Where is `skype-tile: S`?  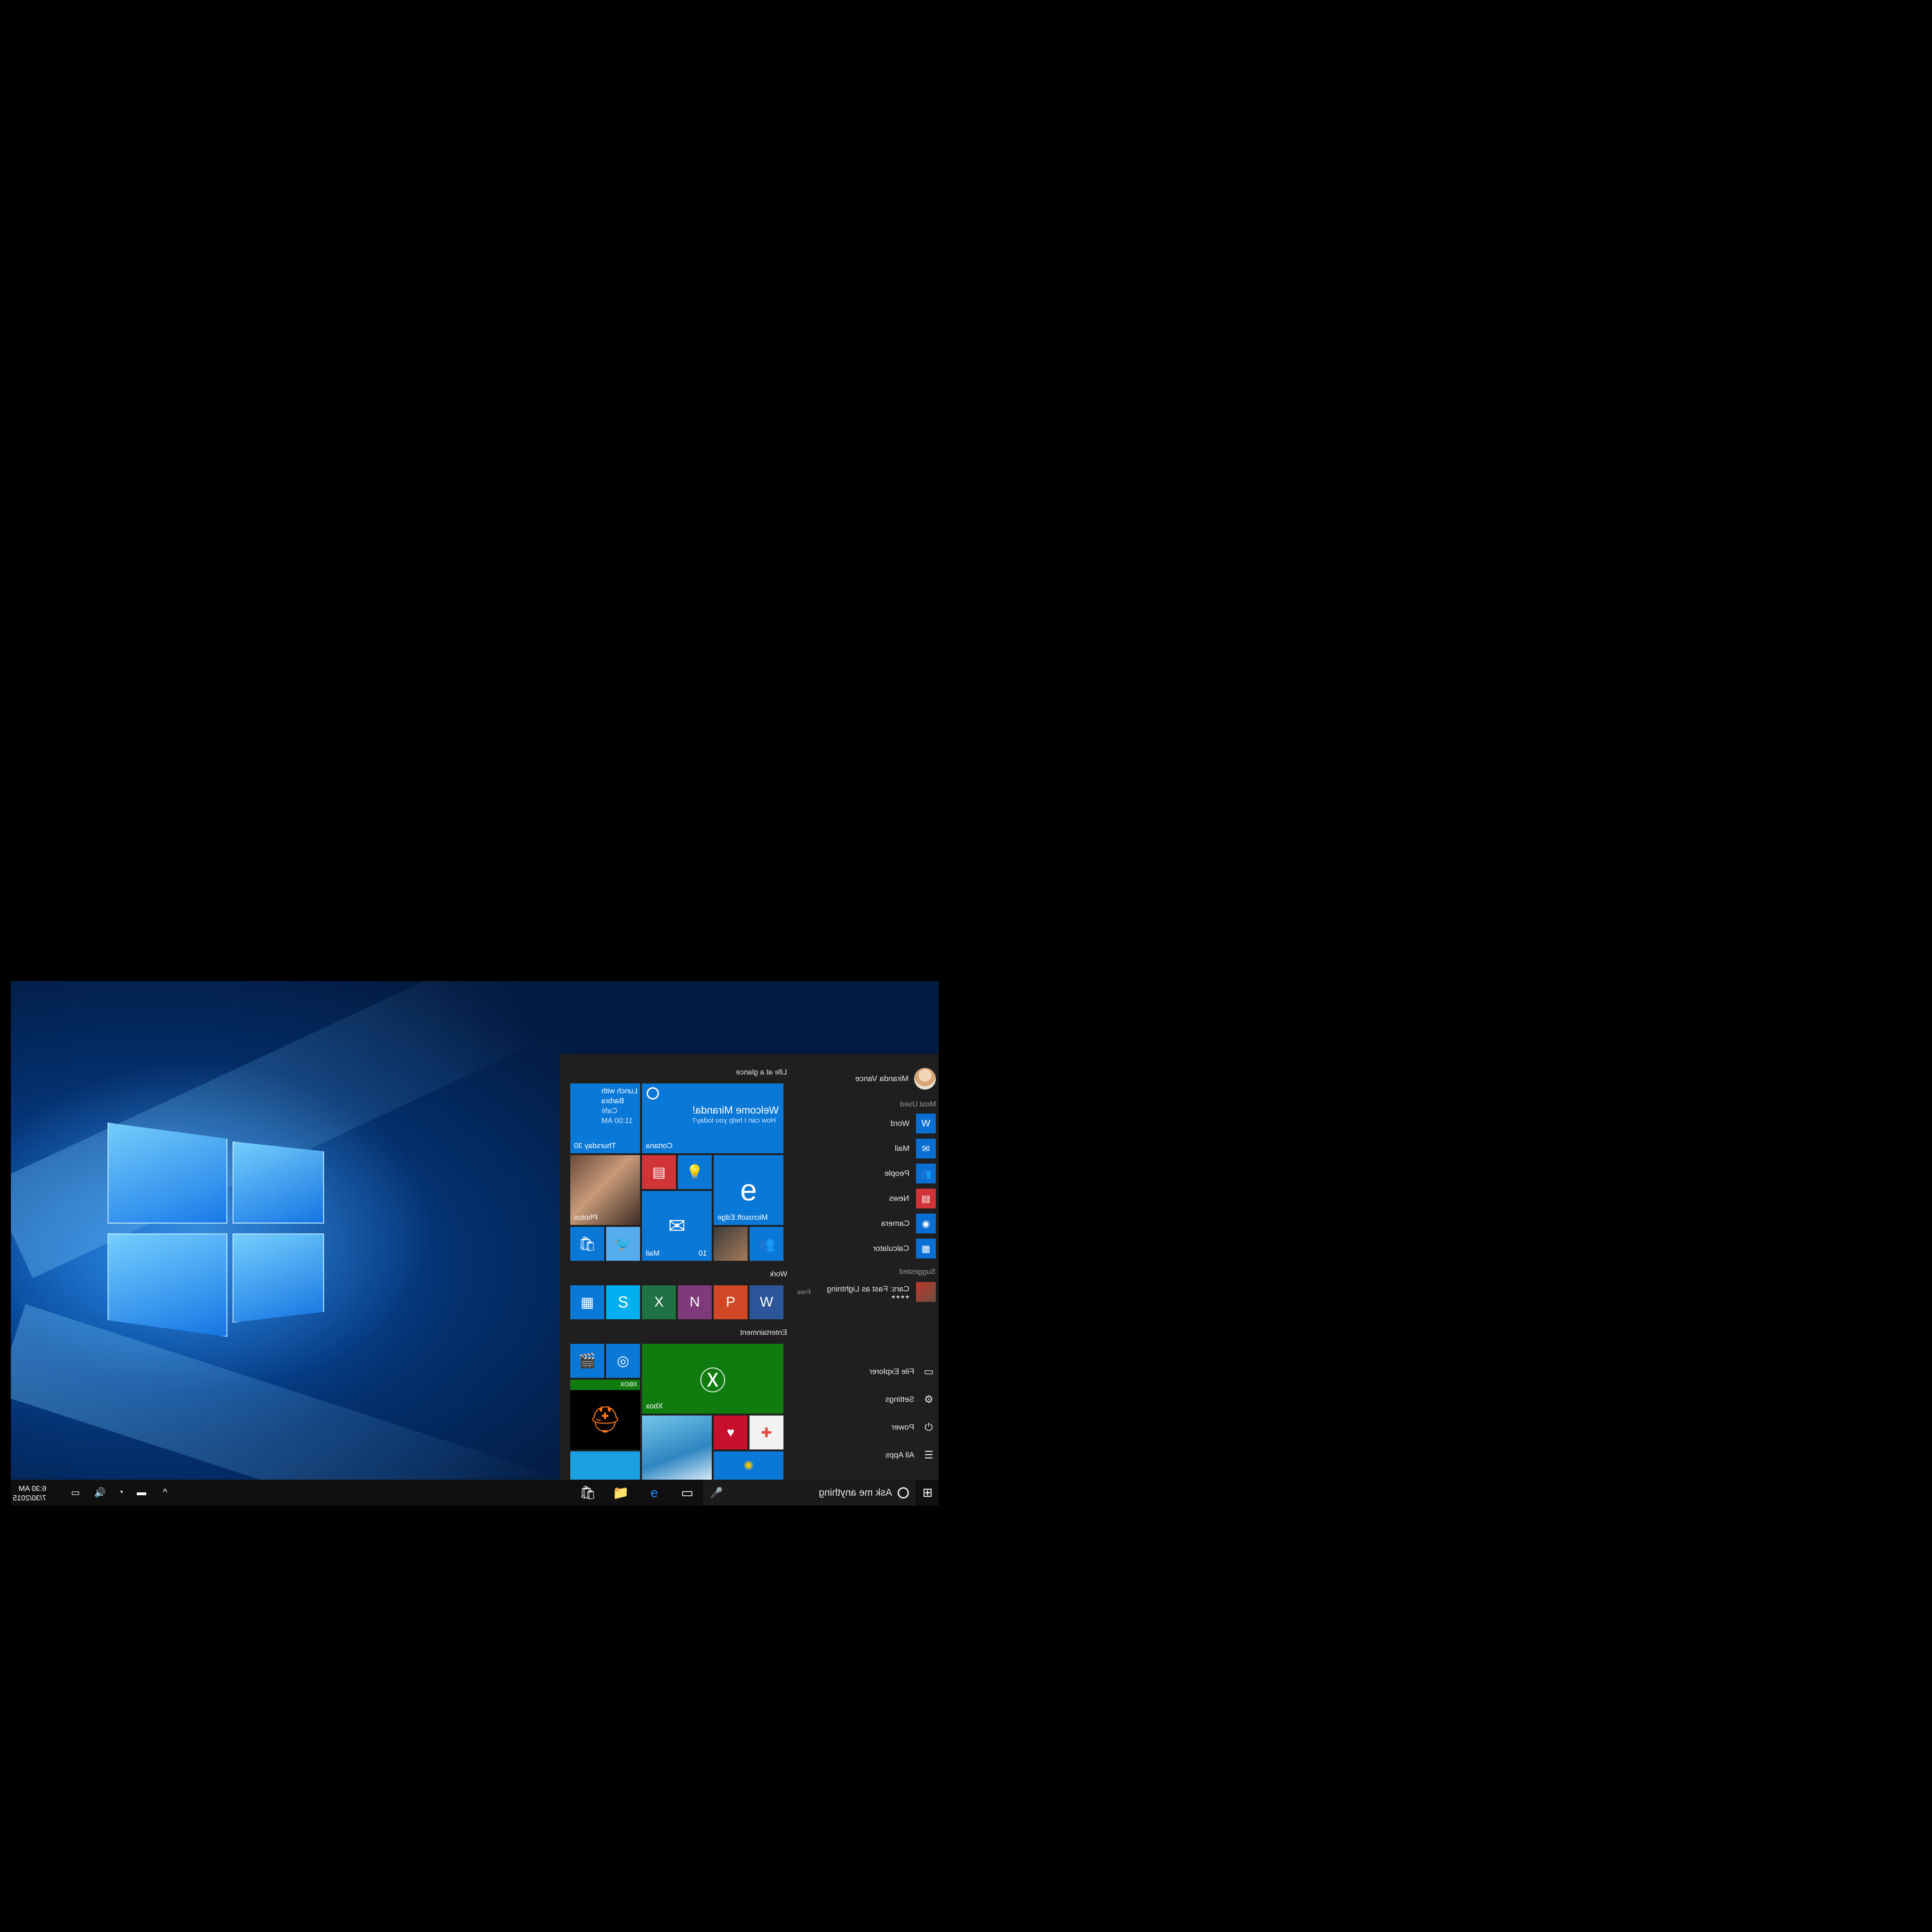
skype-tile: S is located at coordinates (623, 1302).